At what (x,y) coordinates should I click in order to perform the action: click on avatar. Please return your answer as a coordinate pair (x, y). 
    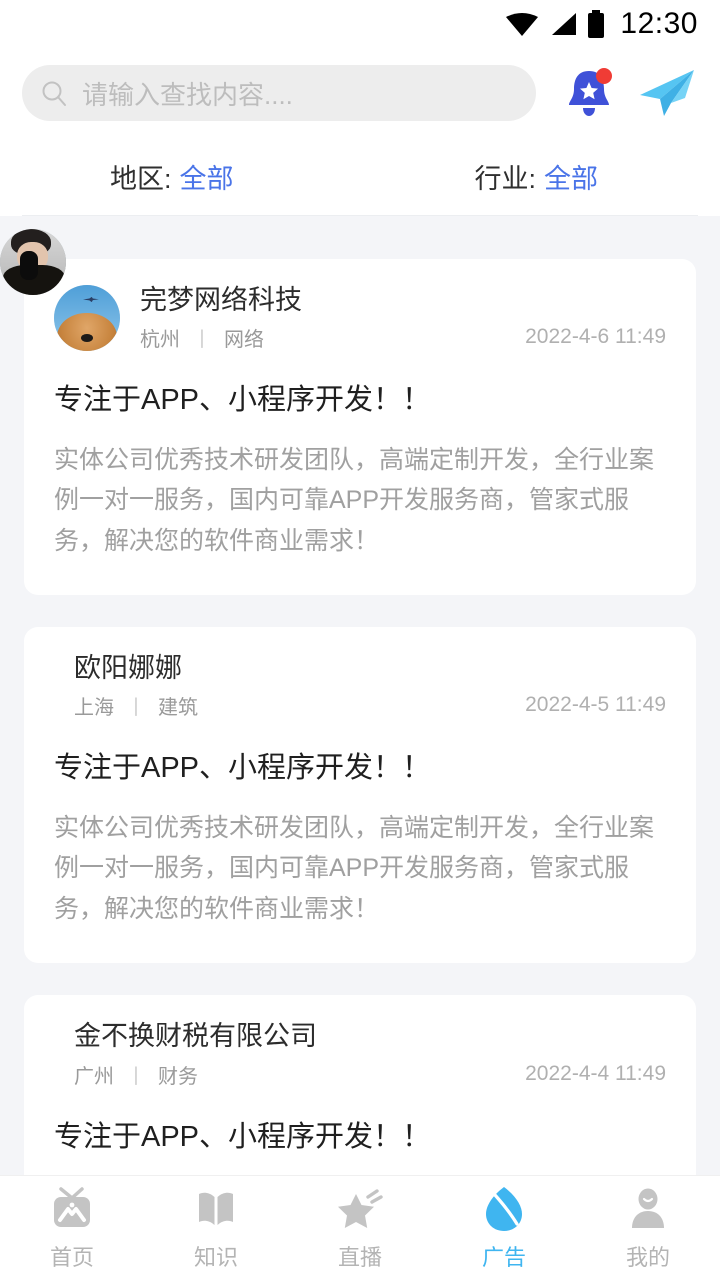
    Looking at the image, I should click on (33, 262).